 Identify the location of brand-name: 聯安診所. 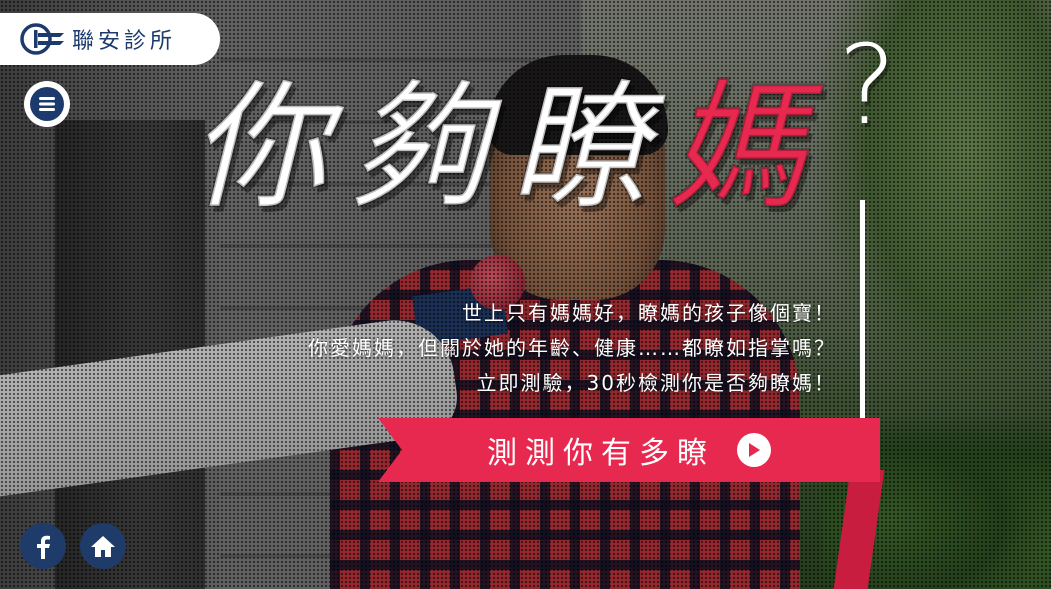
(124, 41).